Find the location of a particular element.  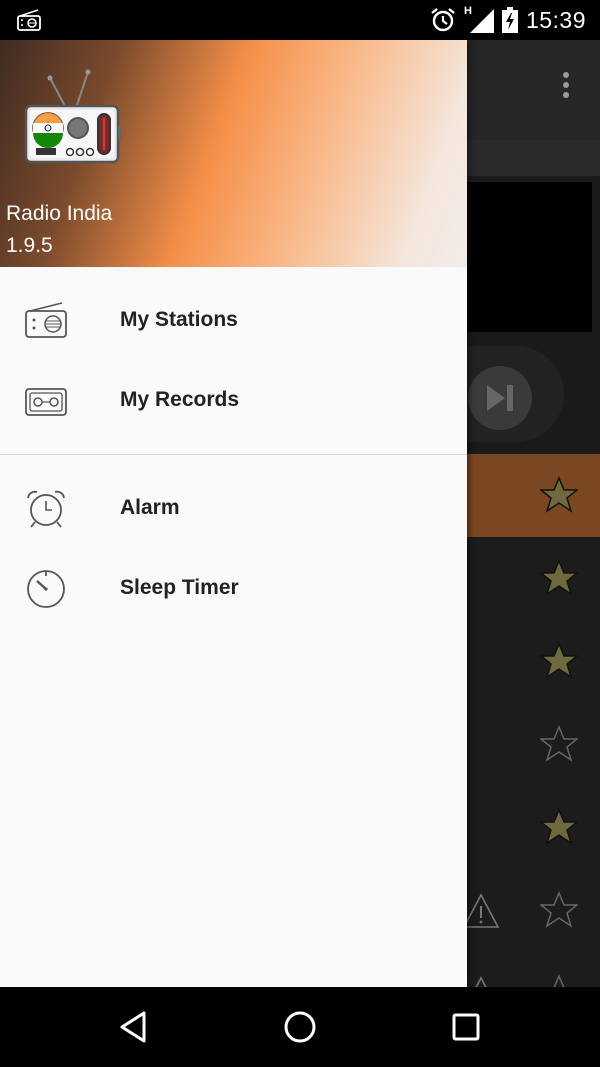

signal-indicator: H is located at coordinates (479, 19).